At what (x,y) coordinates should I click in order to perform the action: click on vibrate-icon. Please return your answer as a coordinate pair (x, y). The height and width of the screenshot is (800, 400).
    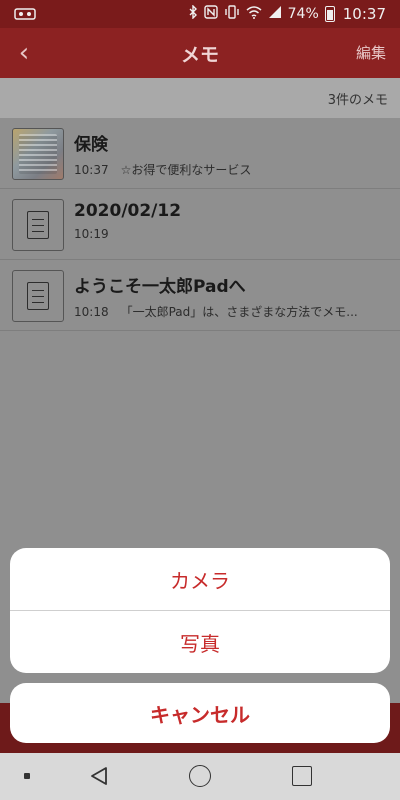
    Looking at the image, I should click on (232, 14).